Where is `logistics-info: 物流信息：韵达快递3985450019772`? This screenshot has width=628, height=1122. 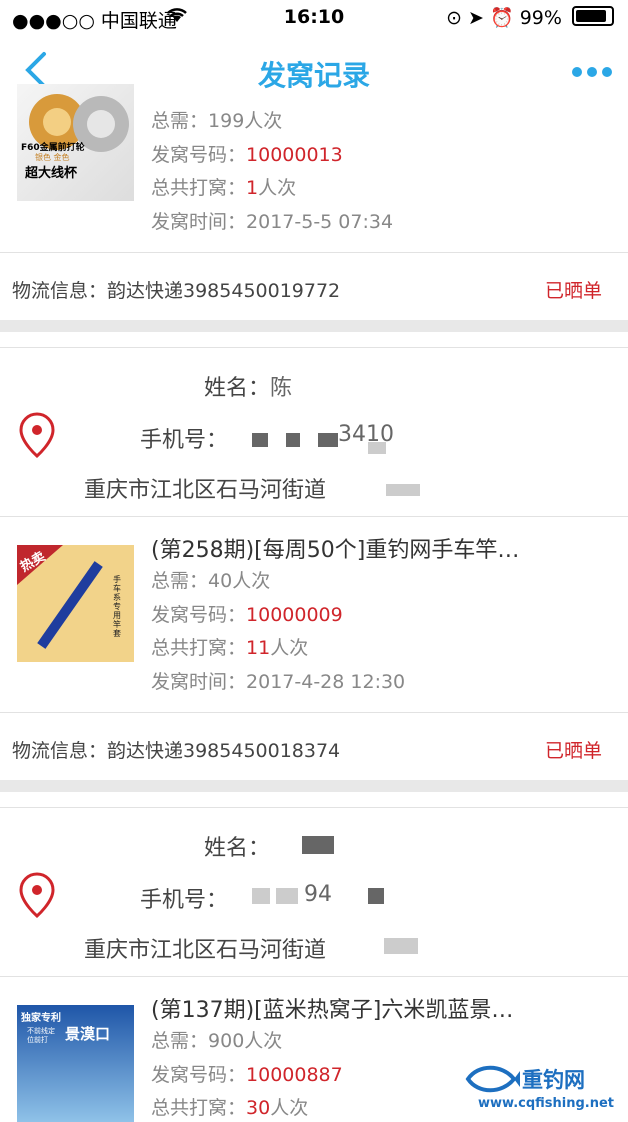
logistics-info: 物流信息：韵达快递3985450019772 is located at coordinates (176, 291).